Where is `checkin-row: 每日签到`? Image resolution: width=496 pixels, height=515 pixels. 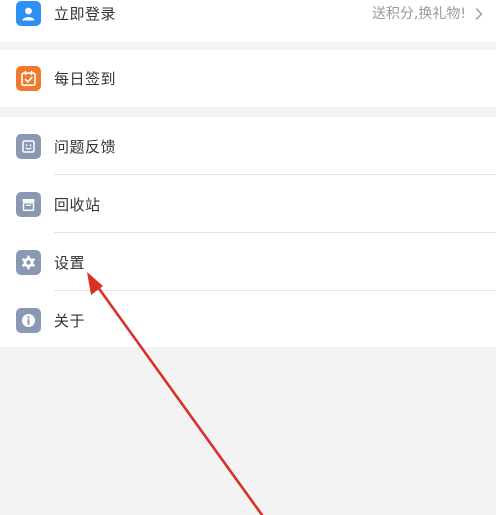 checkin-row: 每日签到 is located at coordinates (248, 78).